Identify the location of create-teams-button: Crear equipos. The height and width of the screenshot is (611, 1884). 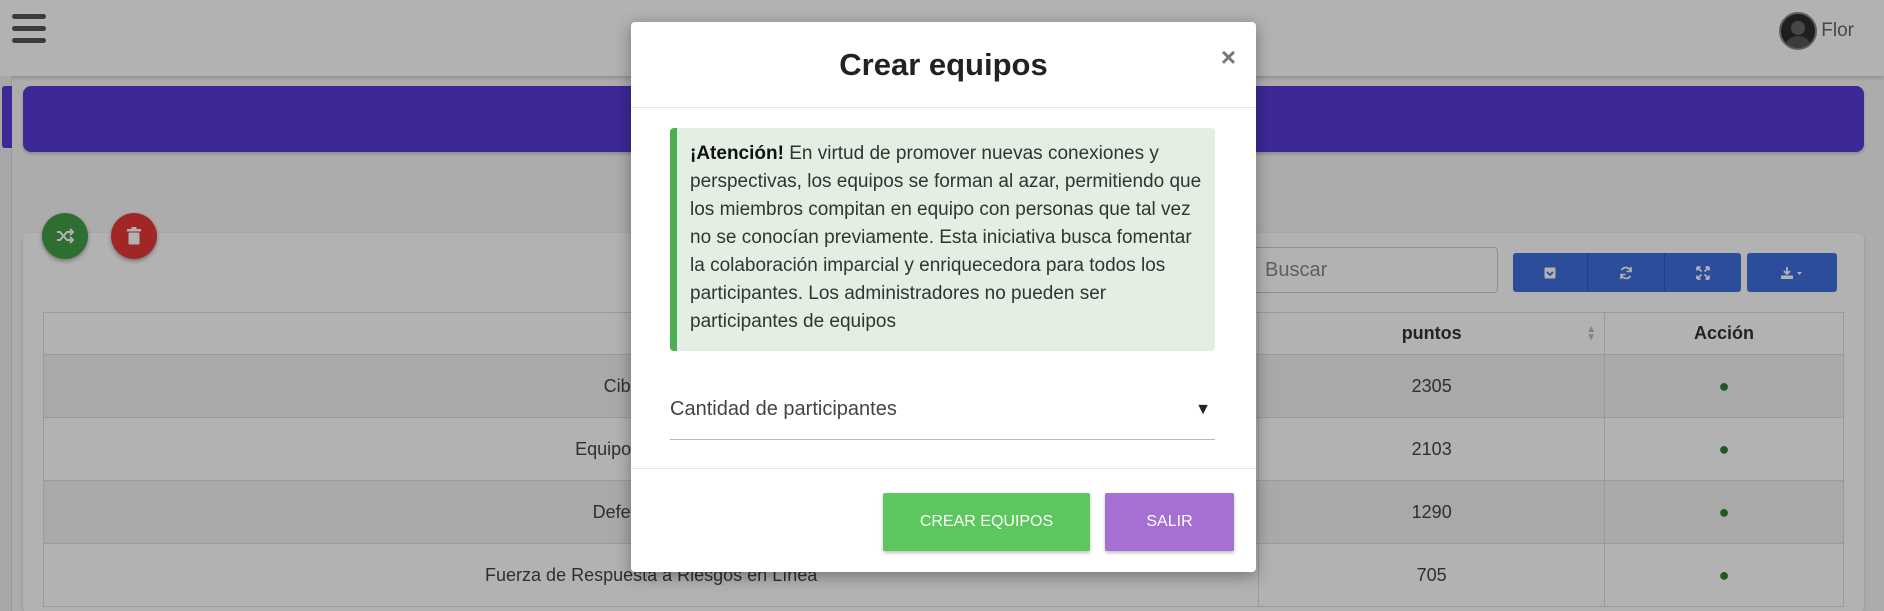
(986, 522).